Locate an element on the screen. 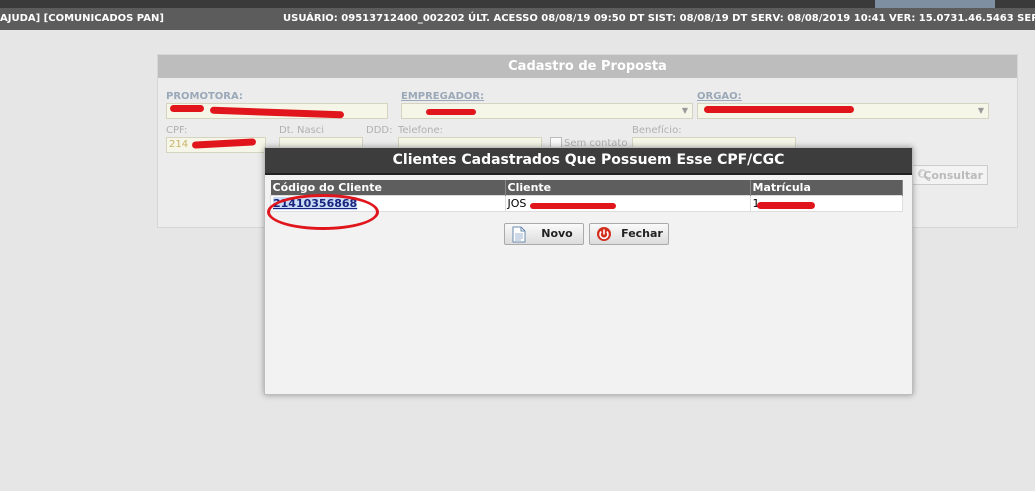 The width and height of the screenshot is (1035, 491). telefone-label: Telefone: is located at coordinates (420, 130).